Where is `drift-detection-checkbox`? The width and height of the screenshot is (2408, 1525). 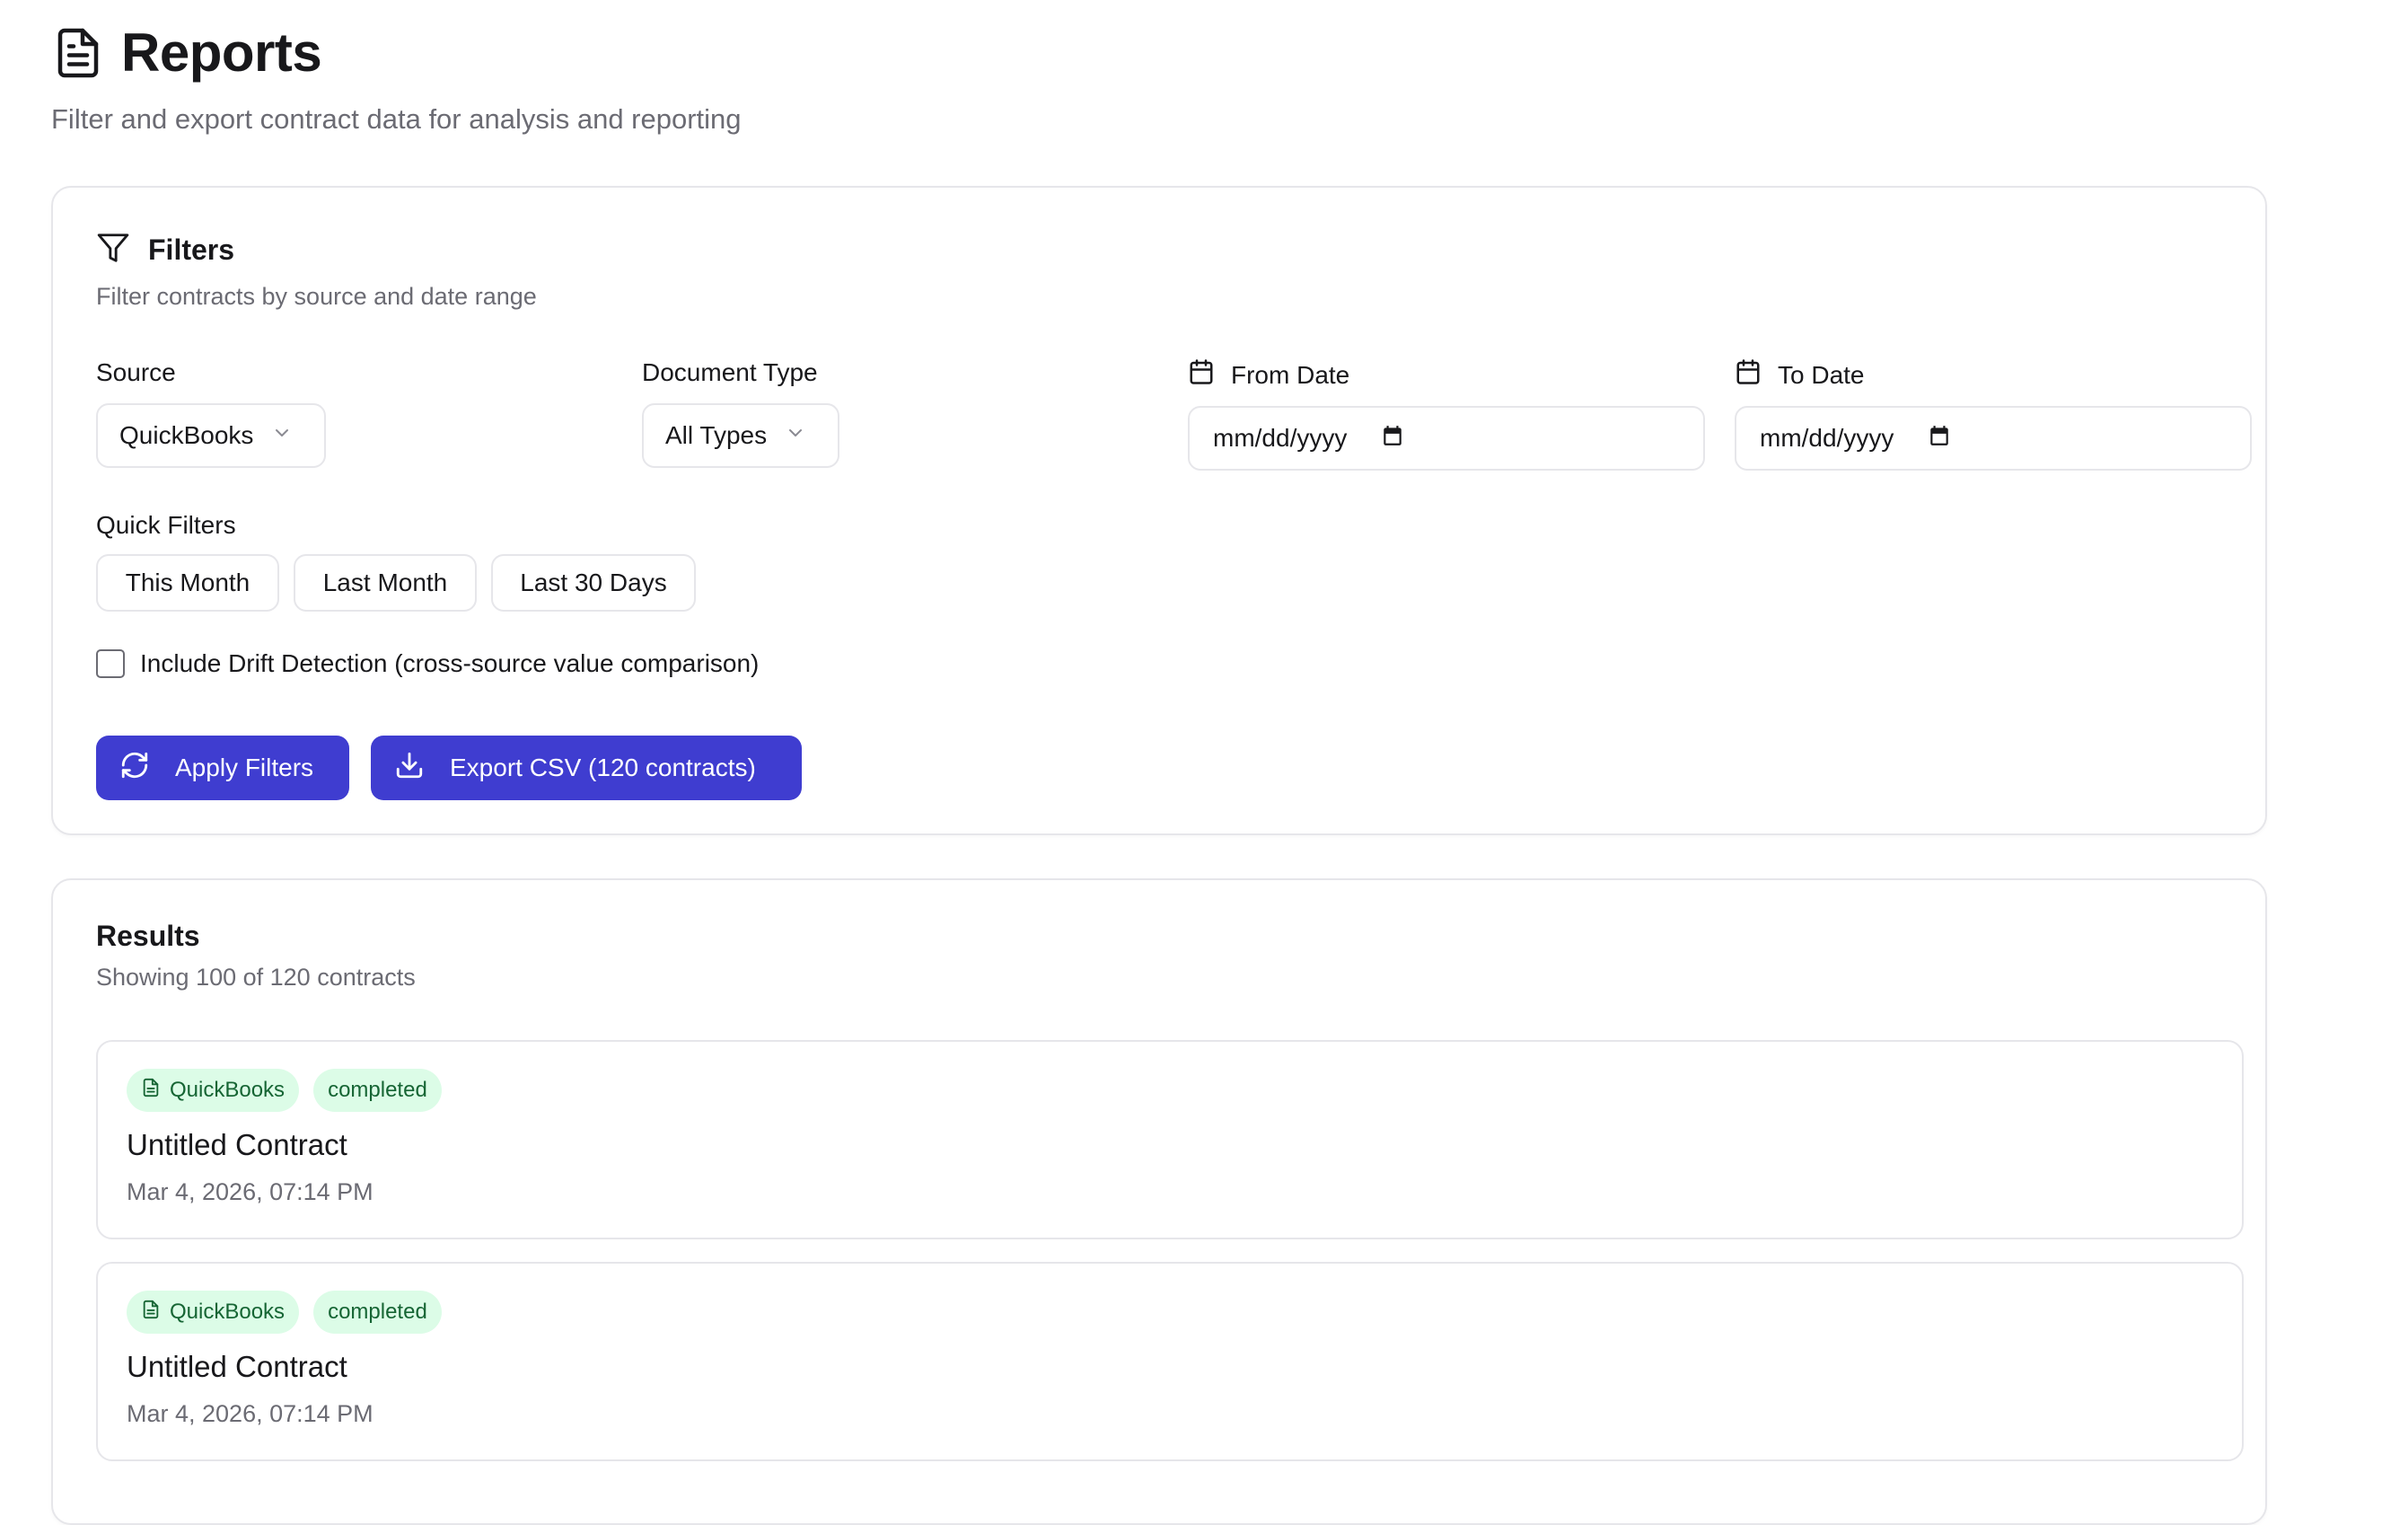 drift-detection-checkbox is located at coordinates (111, 663).